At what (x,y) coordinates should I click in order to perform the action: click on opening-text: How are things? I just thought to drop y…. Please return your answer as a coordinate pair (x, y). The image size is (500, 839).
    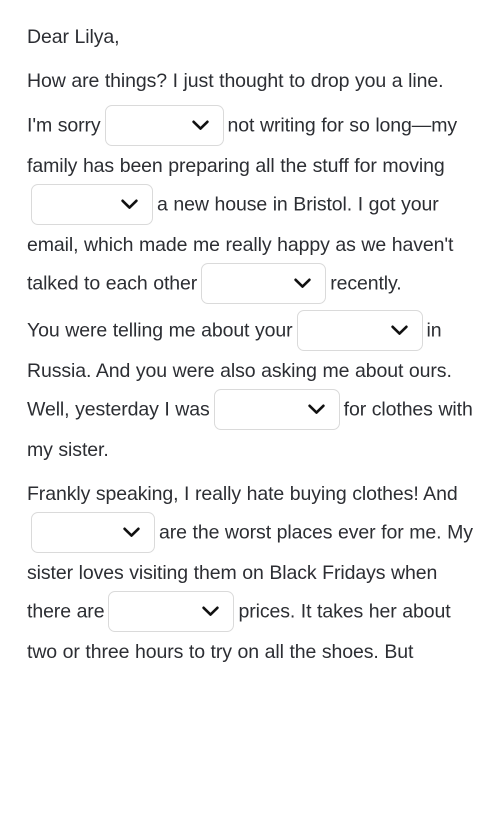
    Looking at the image, I should click on (235, 81).